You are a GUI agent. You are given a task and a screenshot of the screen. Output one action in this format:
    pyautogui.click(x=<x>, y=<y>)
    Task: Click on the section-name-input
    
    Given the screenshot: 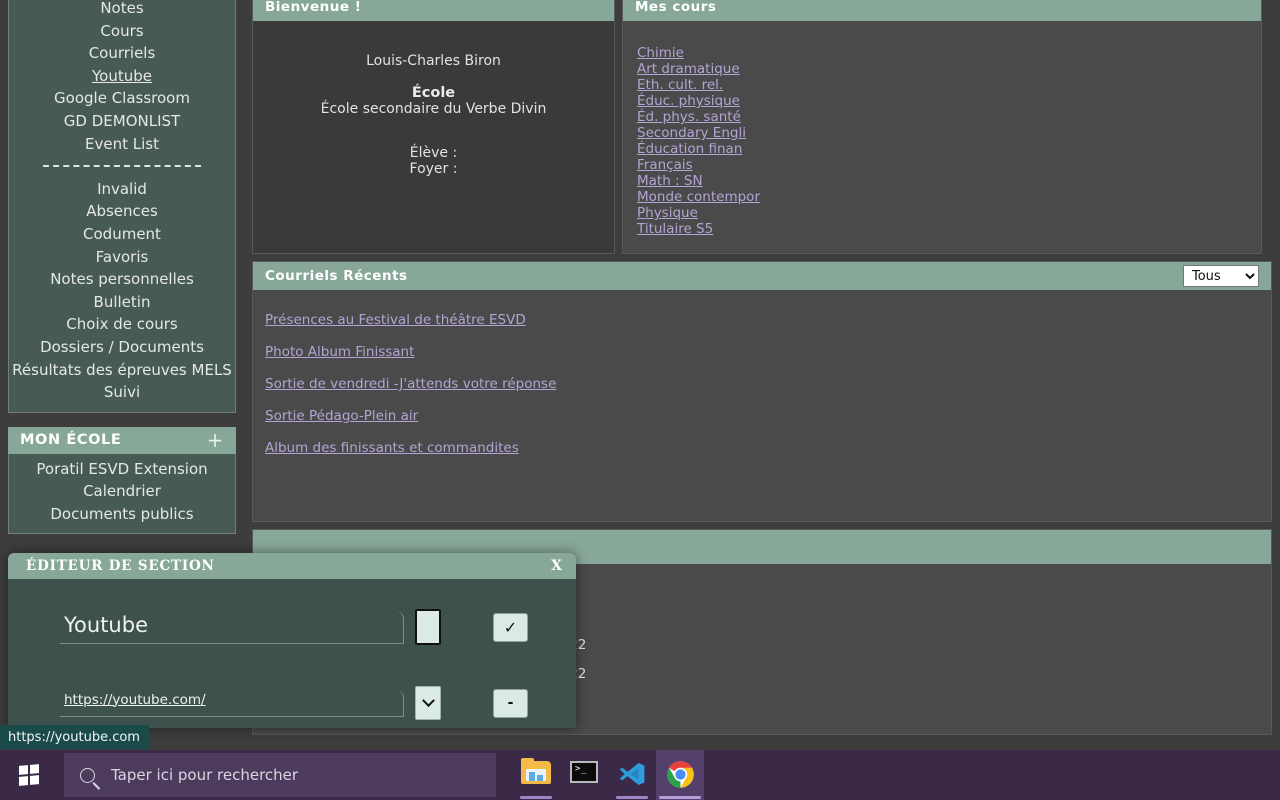 What is the action you would take?
    pyautogui.click(x=232, y=627)
    